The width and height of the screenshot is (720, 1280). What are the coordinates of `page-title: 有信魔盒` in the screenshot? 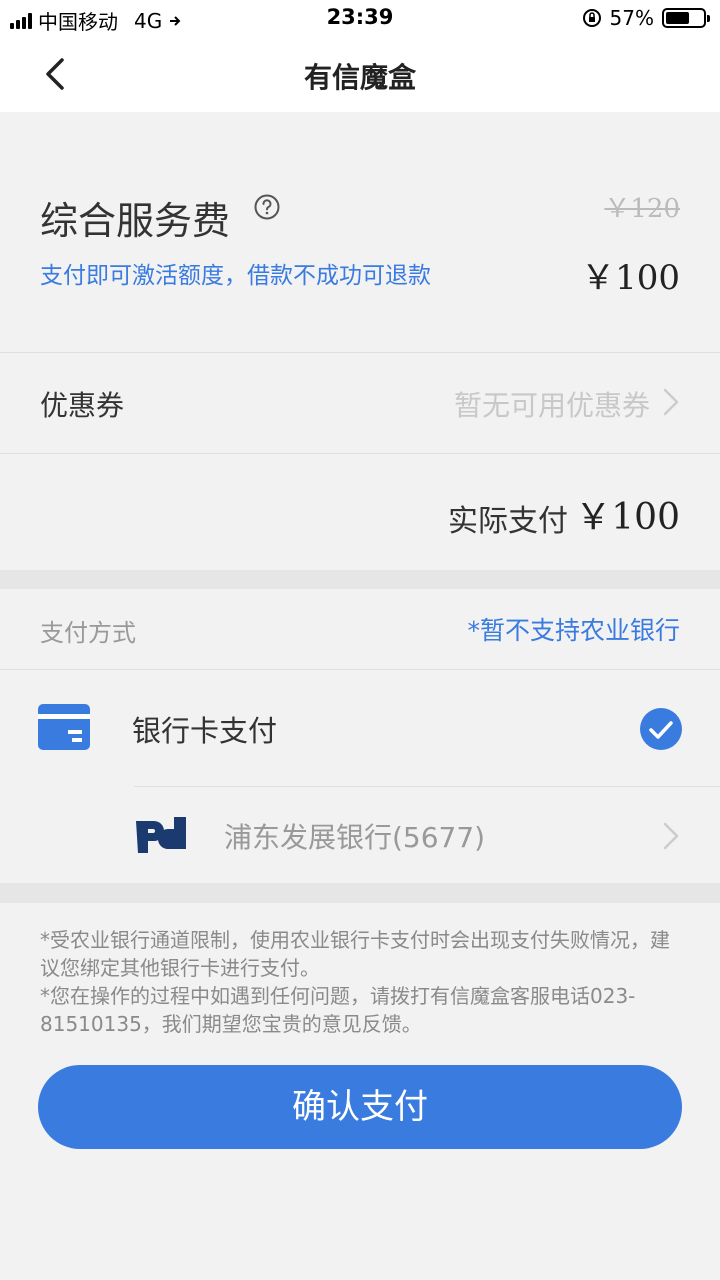 It's located at (359, 77).